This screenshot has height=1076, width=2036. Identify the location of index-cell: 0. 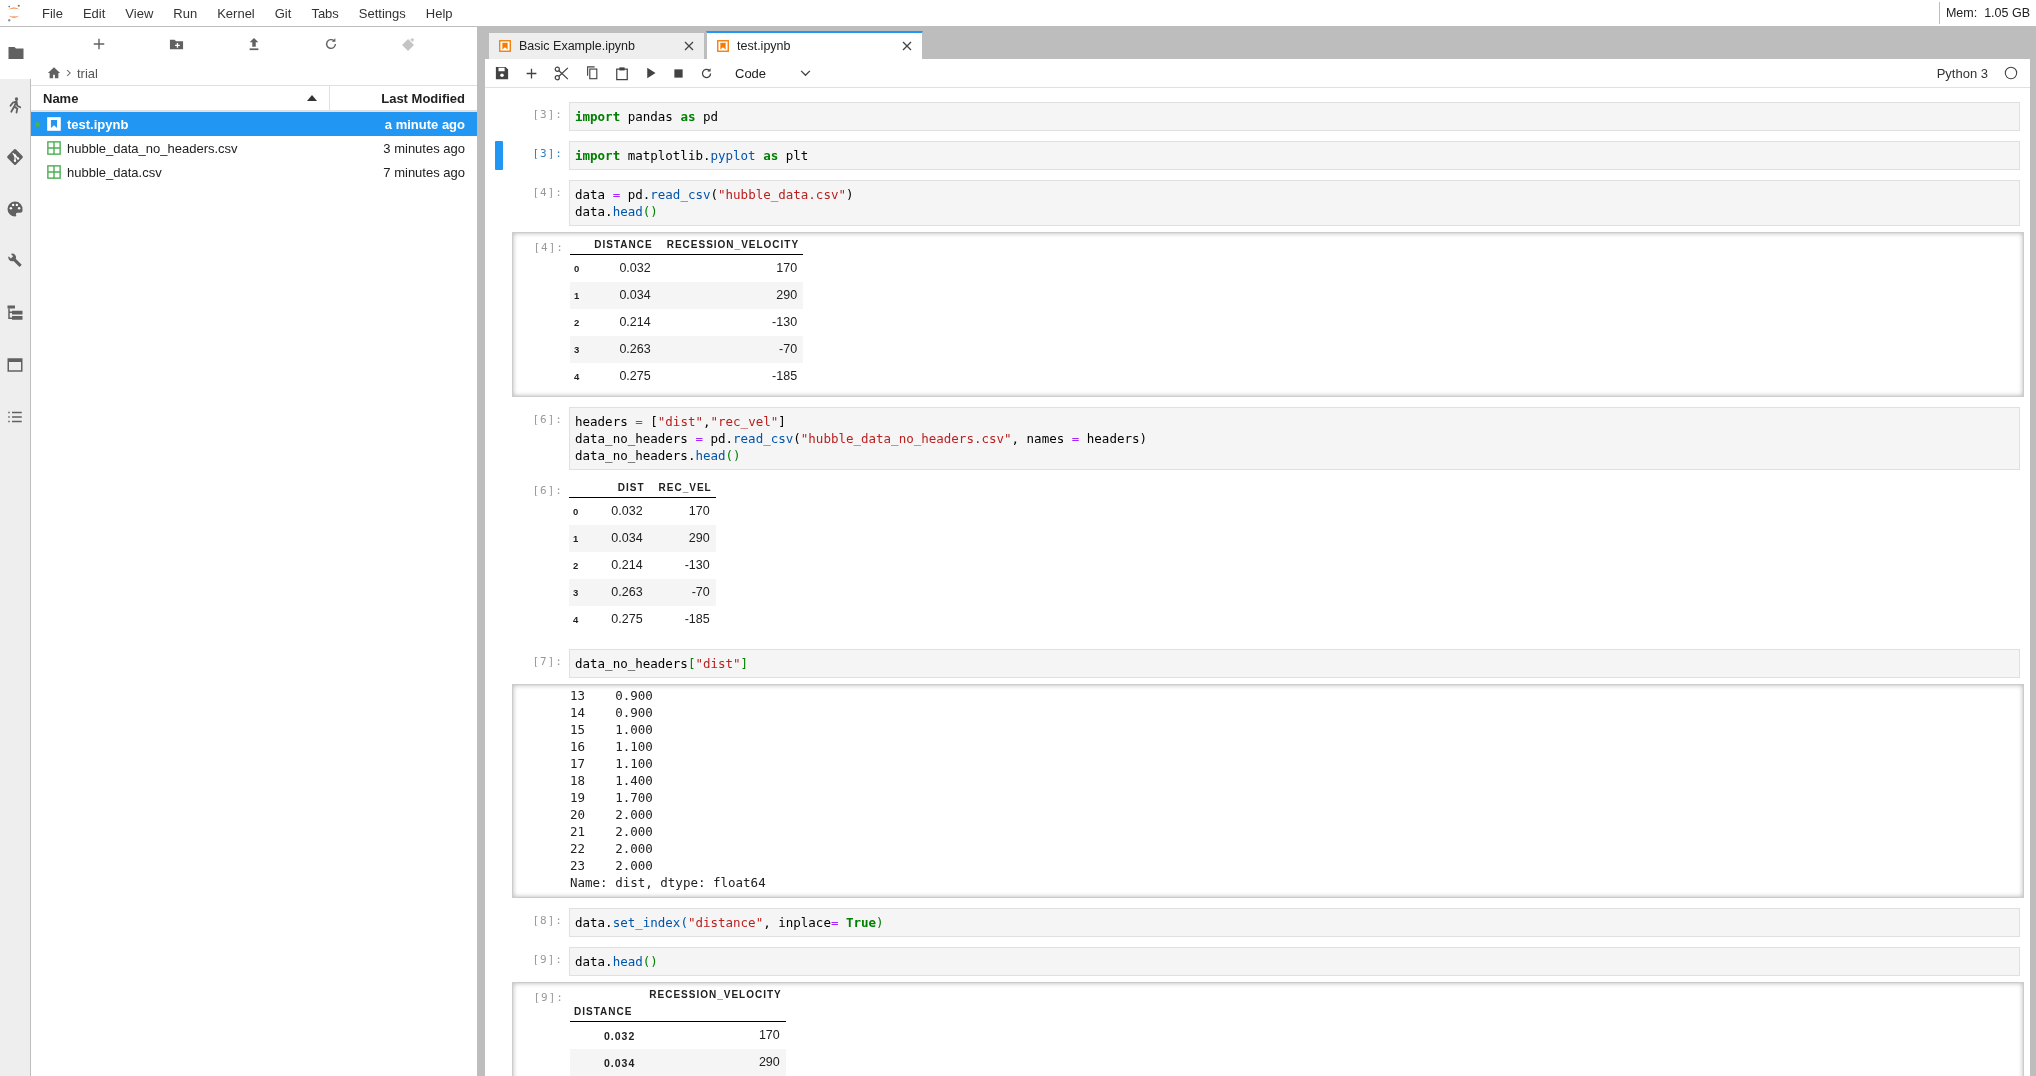
(577, 268).